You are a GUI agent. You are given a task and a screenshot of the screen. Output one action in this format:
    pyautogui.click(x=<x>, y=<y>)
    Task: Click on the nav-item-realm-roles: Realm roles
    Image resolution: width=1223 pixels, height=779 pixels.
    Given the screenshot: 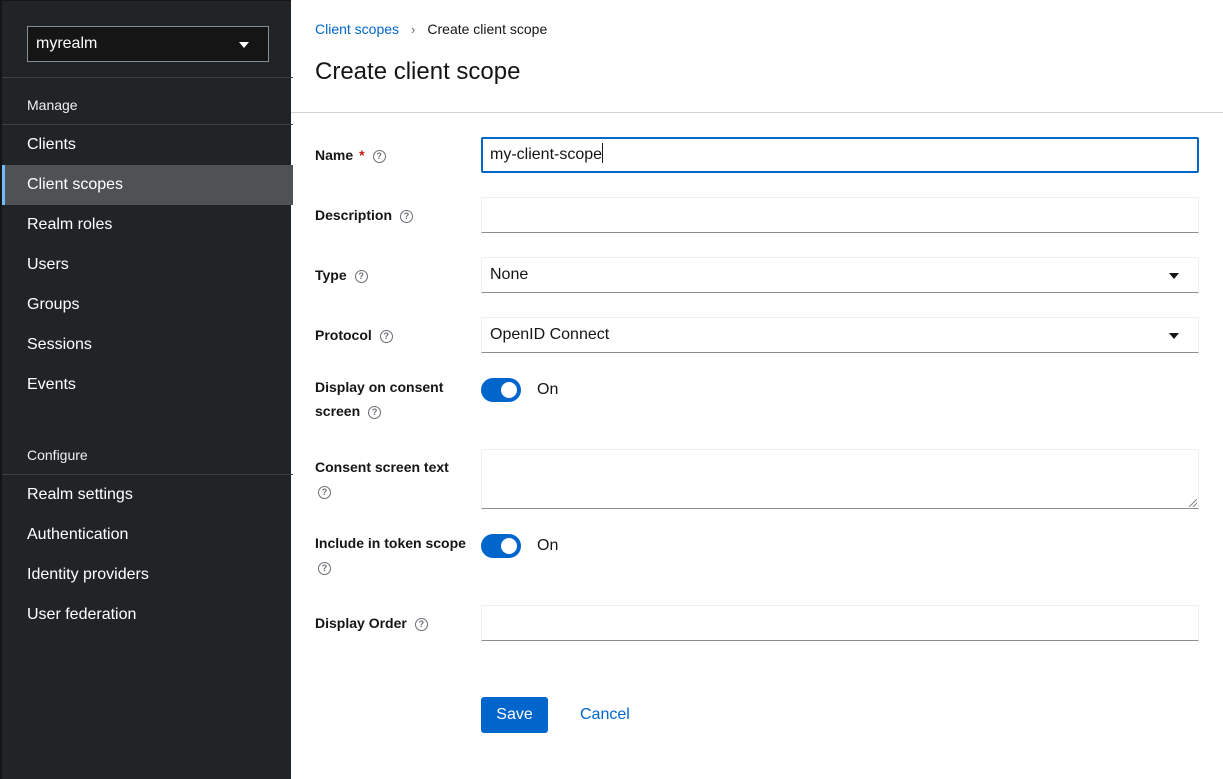 What is the action you would take?
    pyautogui.click(x=147, y=225)
    